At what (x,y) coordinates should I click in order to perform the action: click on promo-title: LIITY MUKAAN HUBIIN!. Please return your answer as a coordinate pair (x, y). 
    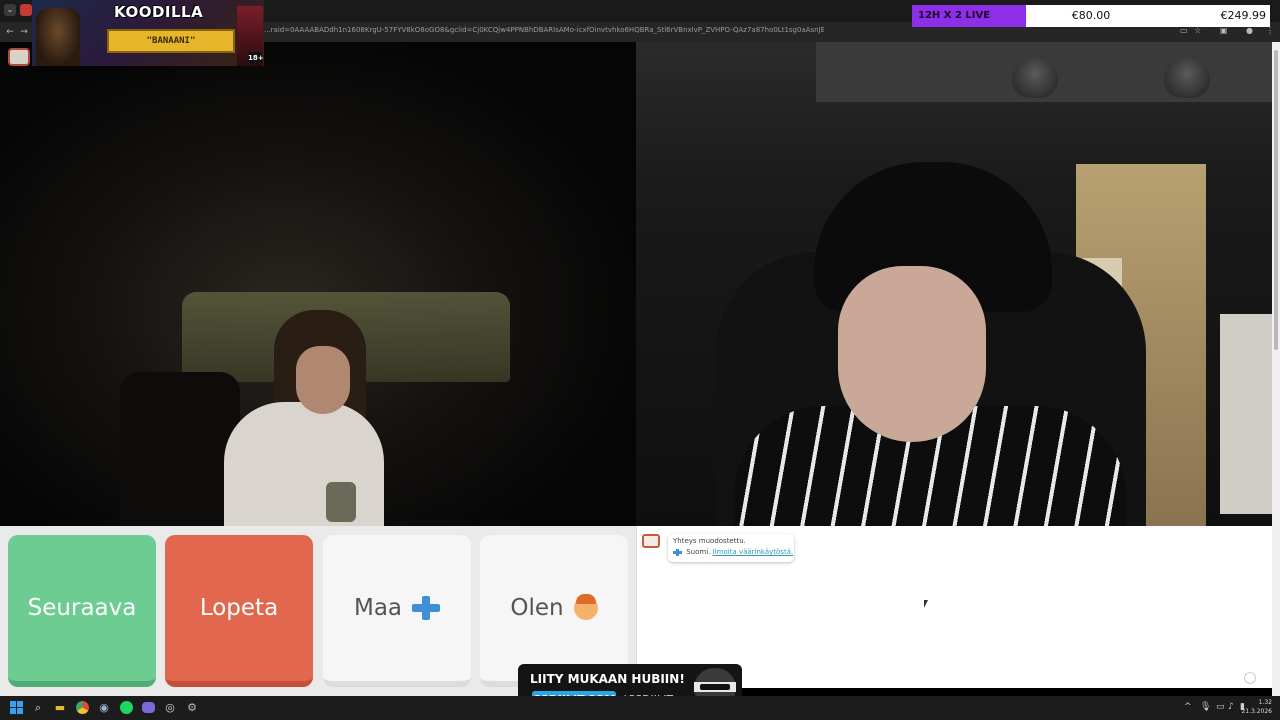
    Looking at the image, I should click on (607, 679).